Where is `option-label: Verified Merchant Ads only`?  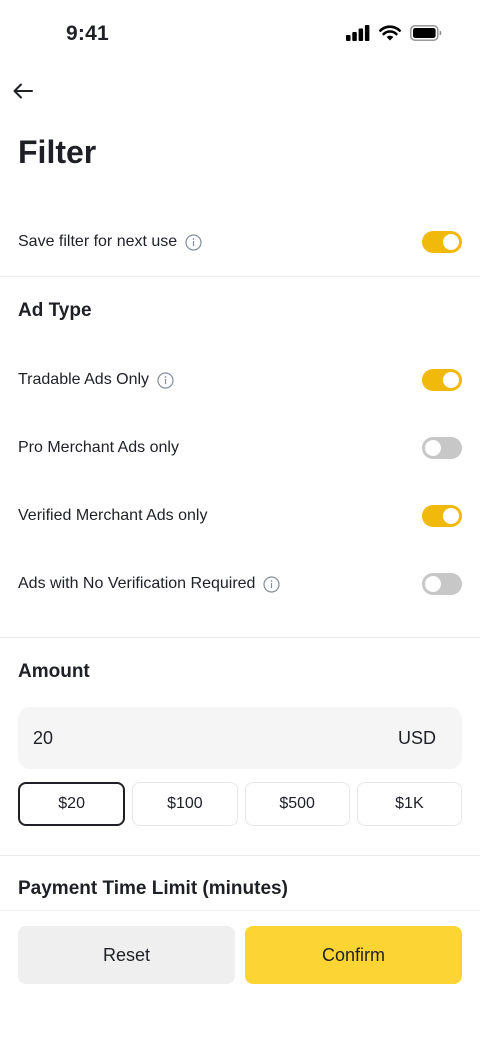
option-label: Verified Merchant Ads only is located at coordinates (112, 516).